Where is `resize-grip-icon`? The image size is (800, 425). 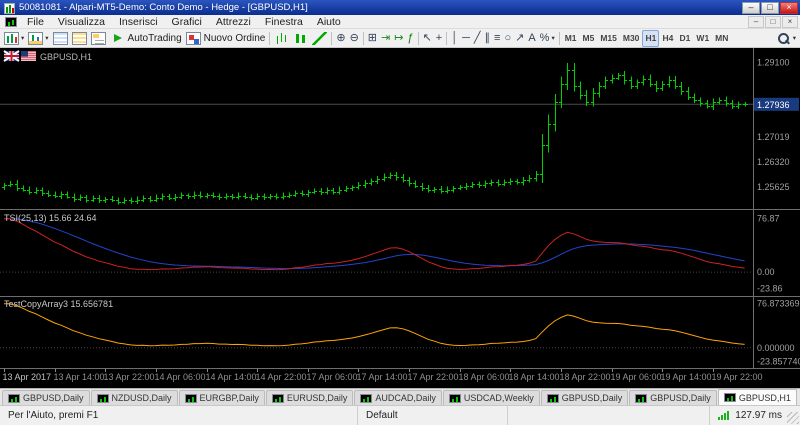
resize-grip-icon is located at coordinates (793, 418).